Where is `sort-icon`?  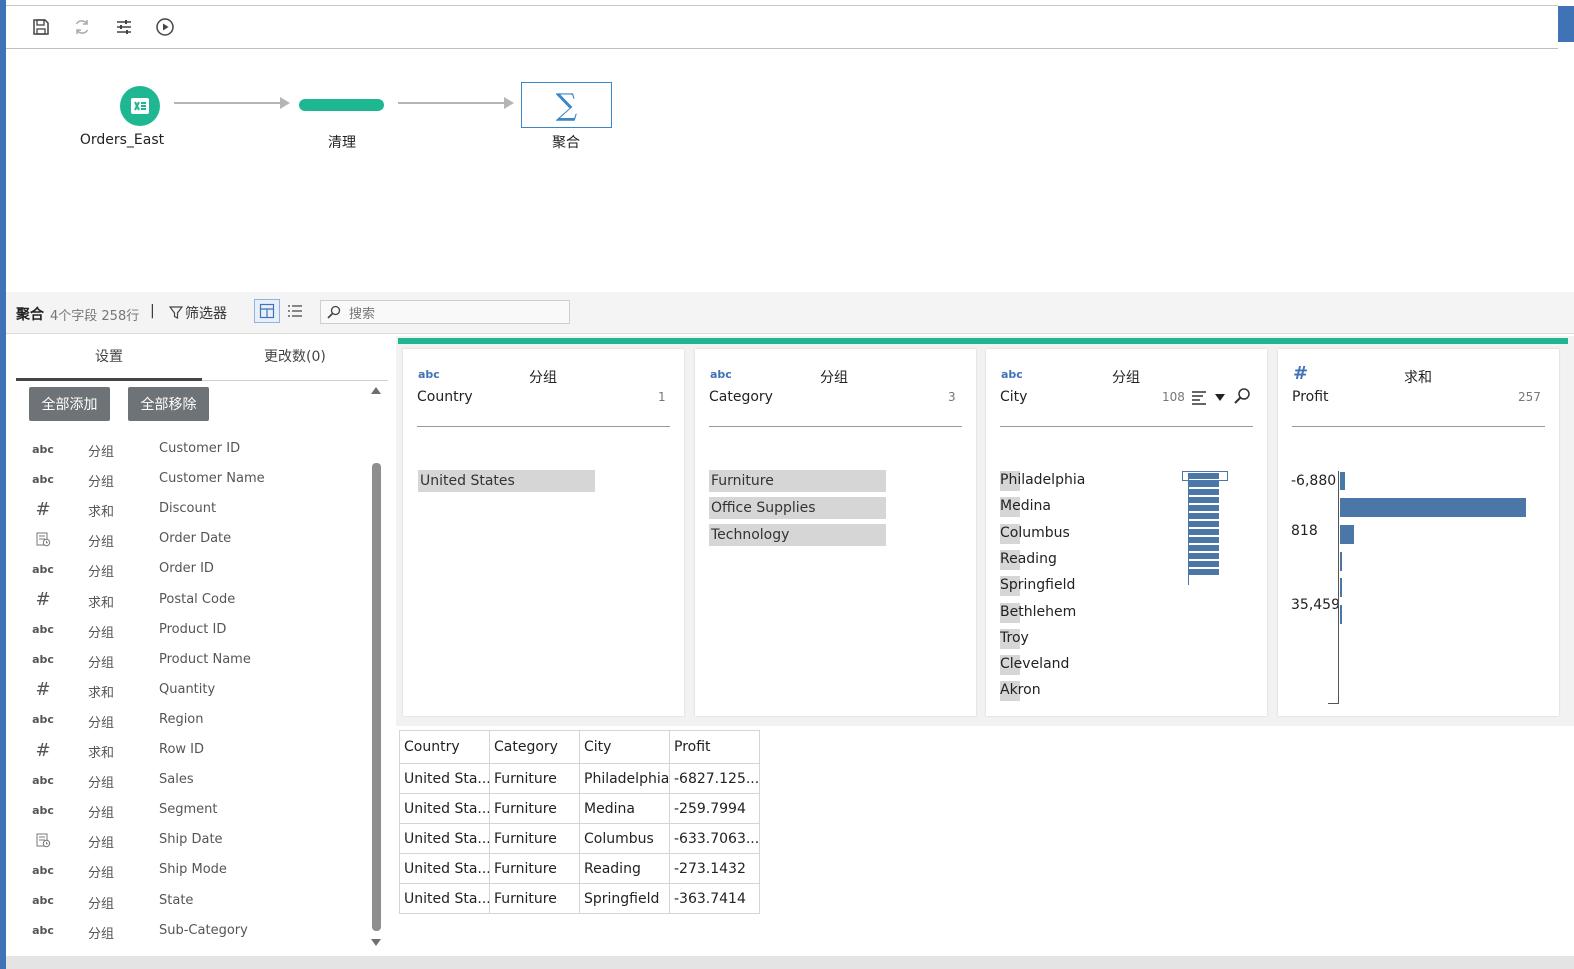
sort-icon is located at coordinates (1199, 399).